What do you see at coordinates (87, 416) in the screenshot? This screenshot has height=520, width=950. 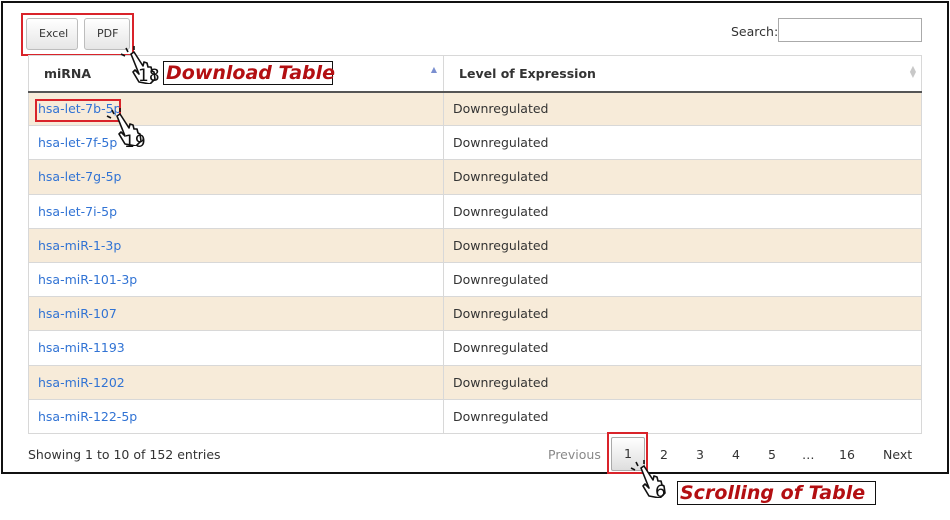 I see `mirna-link: hsa-miR-122-5p` at bounding box center [87, 416].